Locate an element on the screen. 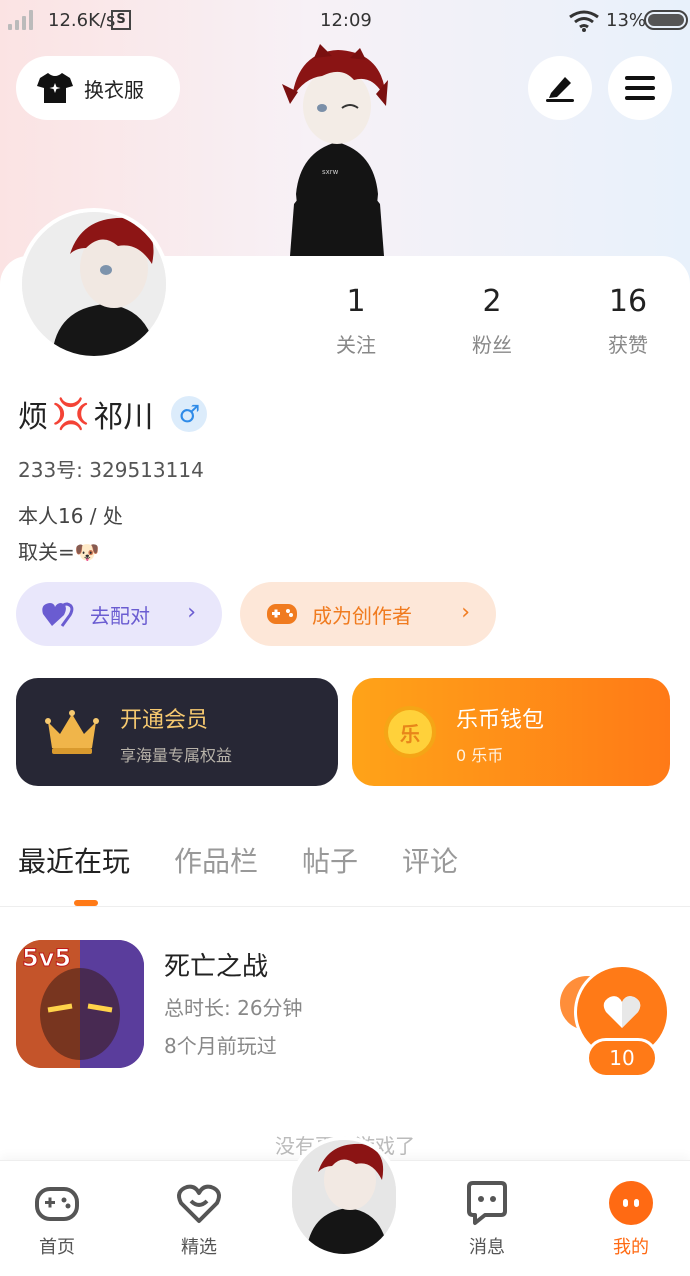 The width and height of the screenshot is (690, 1276). change-outfit-button: 换衣服 is located at coordinates (98, 88).